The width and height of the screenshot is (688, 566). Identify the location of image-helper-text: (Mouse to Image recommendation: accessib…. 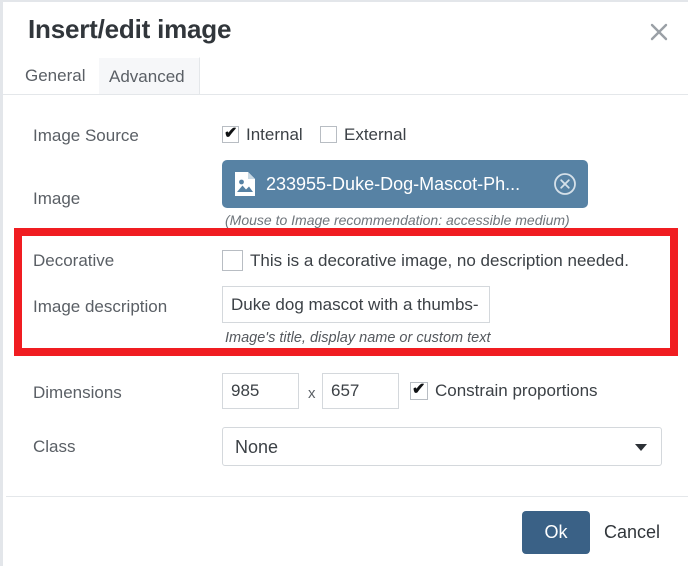
(397, 220).